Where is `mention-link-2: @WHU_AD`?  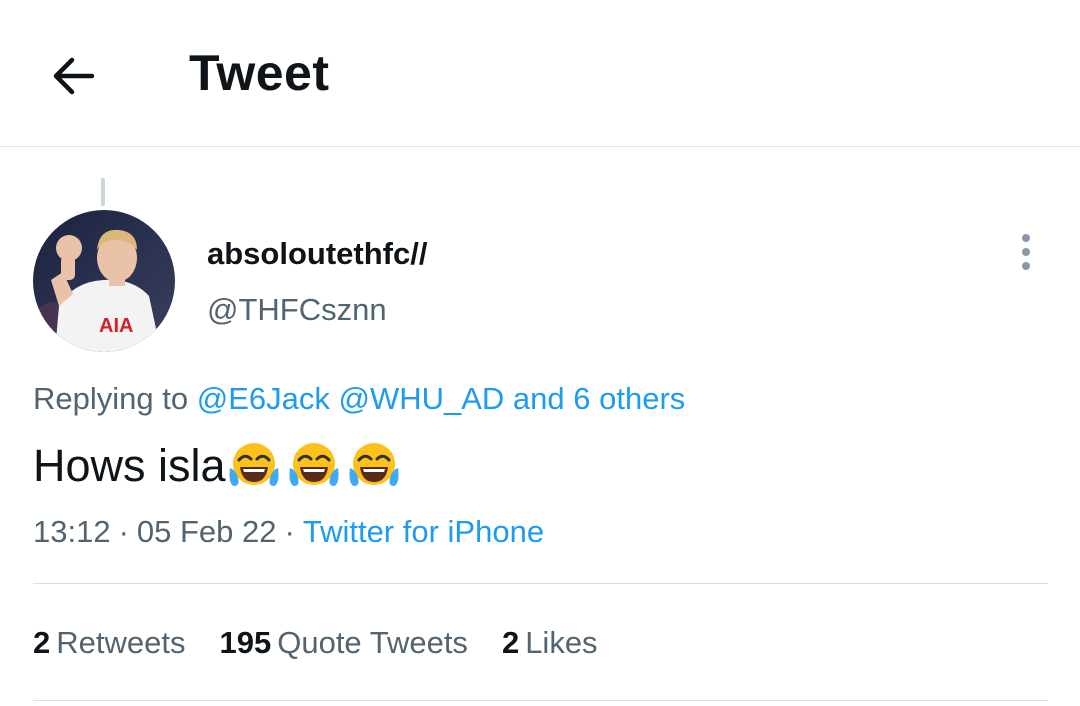 mention-link-2: @WHU_AD is located at coordinates (421, 398).